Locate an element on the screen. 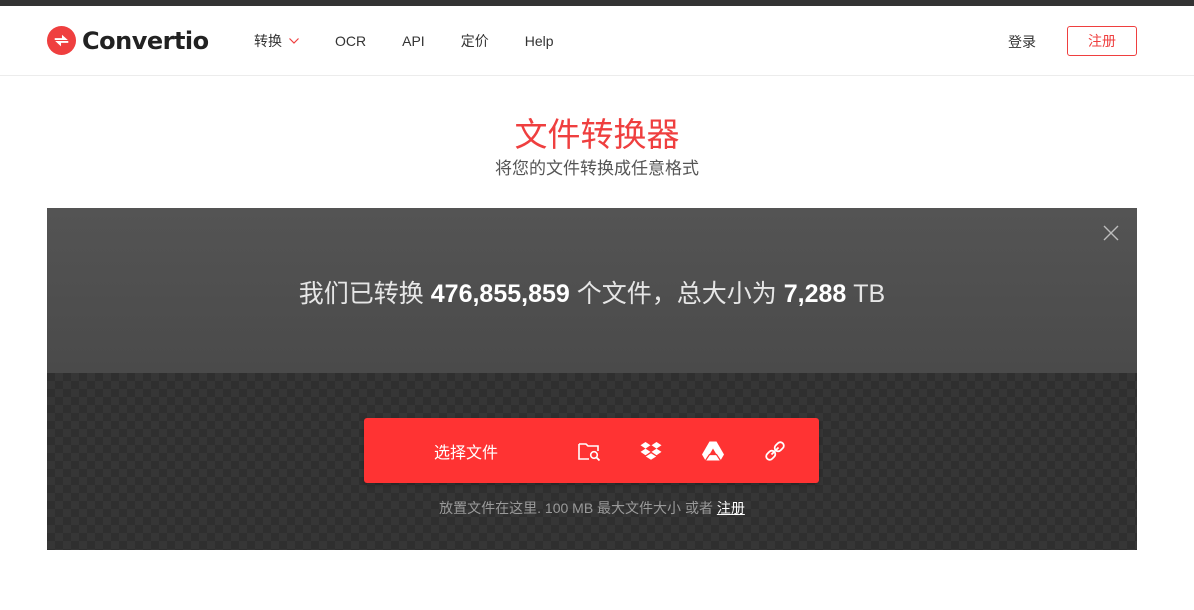  files-unit: 个文件，总大小为 is located at coordinates (676, 294).